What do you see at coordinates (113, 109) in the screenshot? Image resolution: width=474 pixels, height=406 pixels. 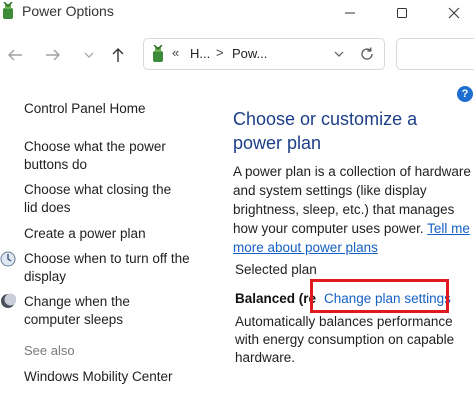 I see `sidebar-item-control-panel-home: Control Panel Home` at bounding box center [113, 109].